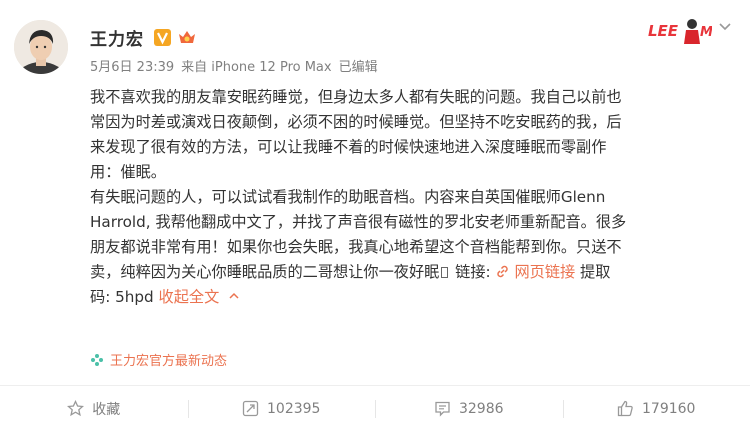  I want to click on collapse-button: 收起全文, so click(189, 297).